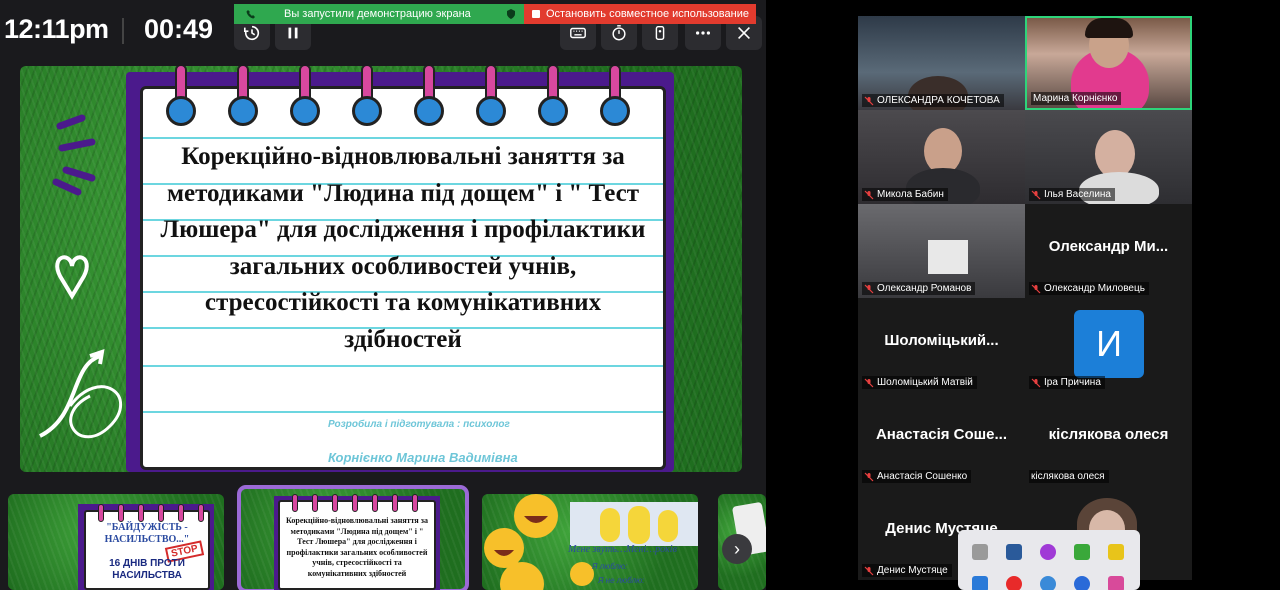 This screenshot has width=1280, height=590. What do you see at coordinates (251, 33) in the screenshot?
I see `history-icon` at bounding box center [251, 33].